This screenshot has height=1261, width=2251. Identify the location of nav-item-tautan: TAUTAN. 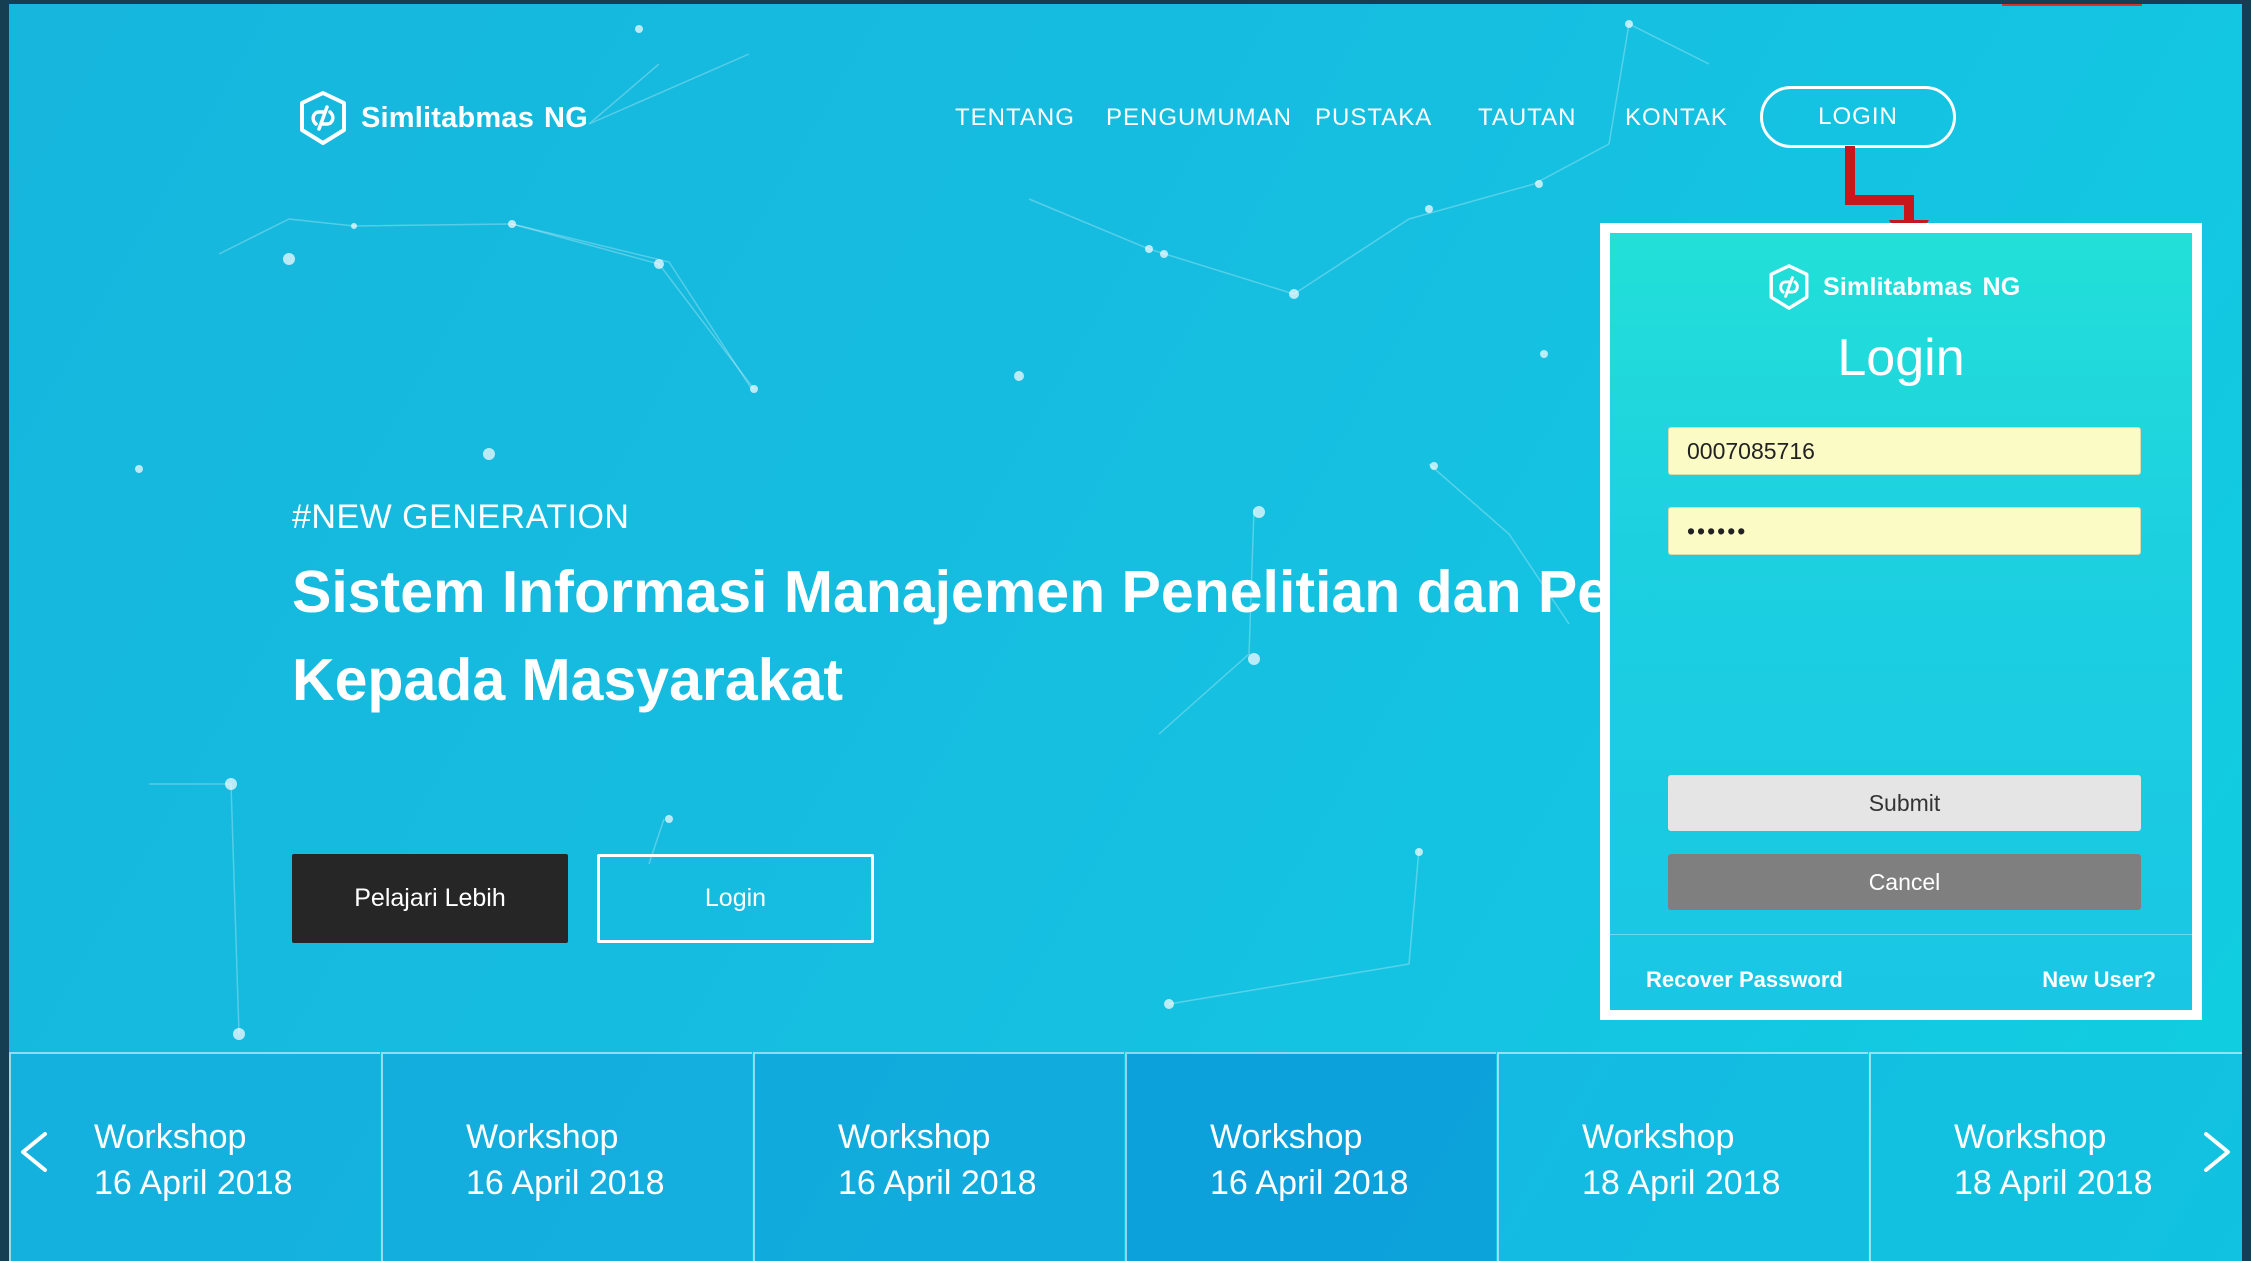
(1527, 118).